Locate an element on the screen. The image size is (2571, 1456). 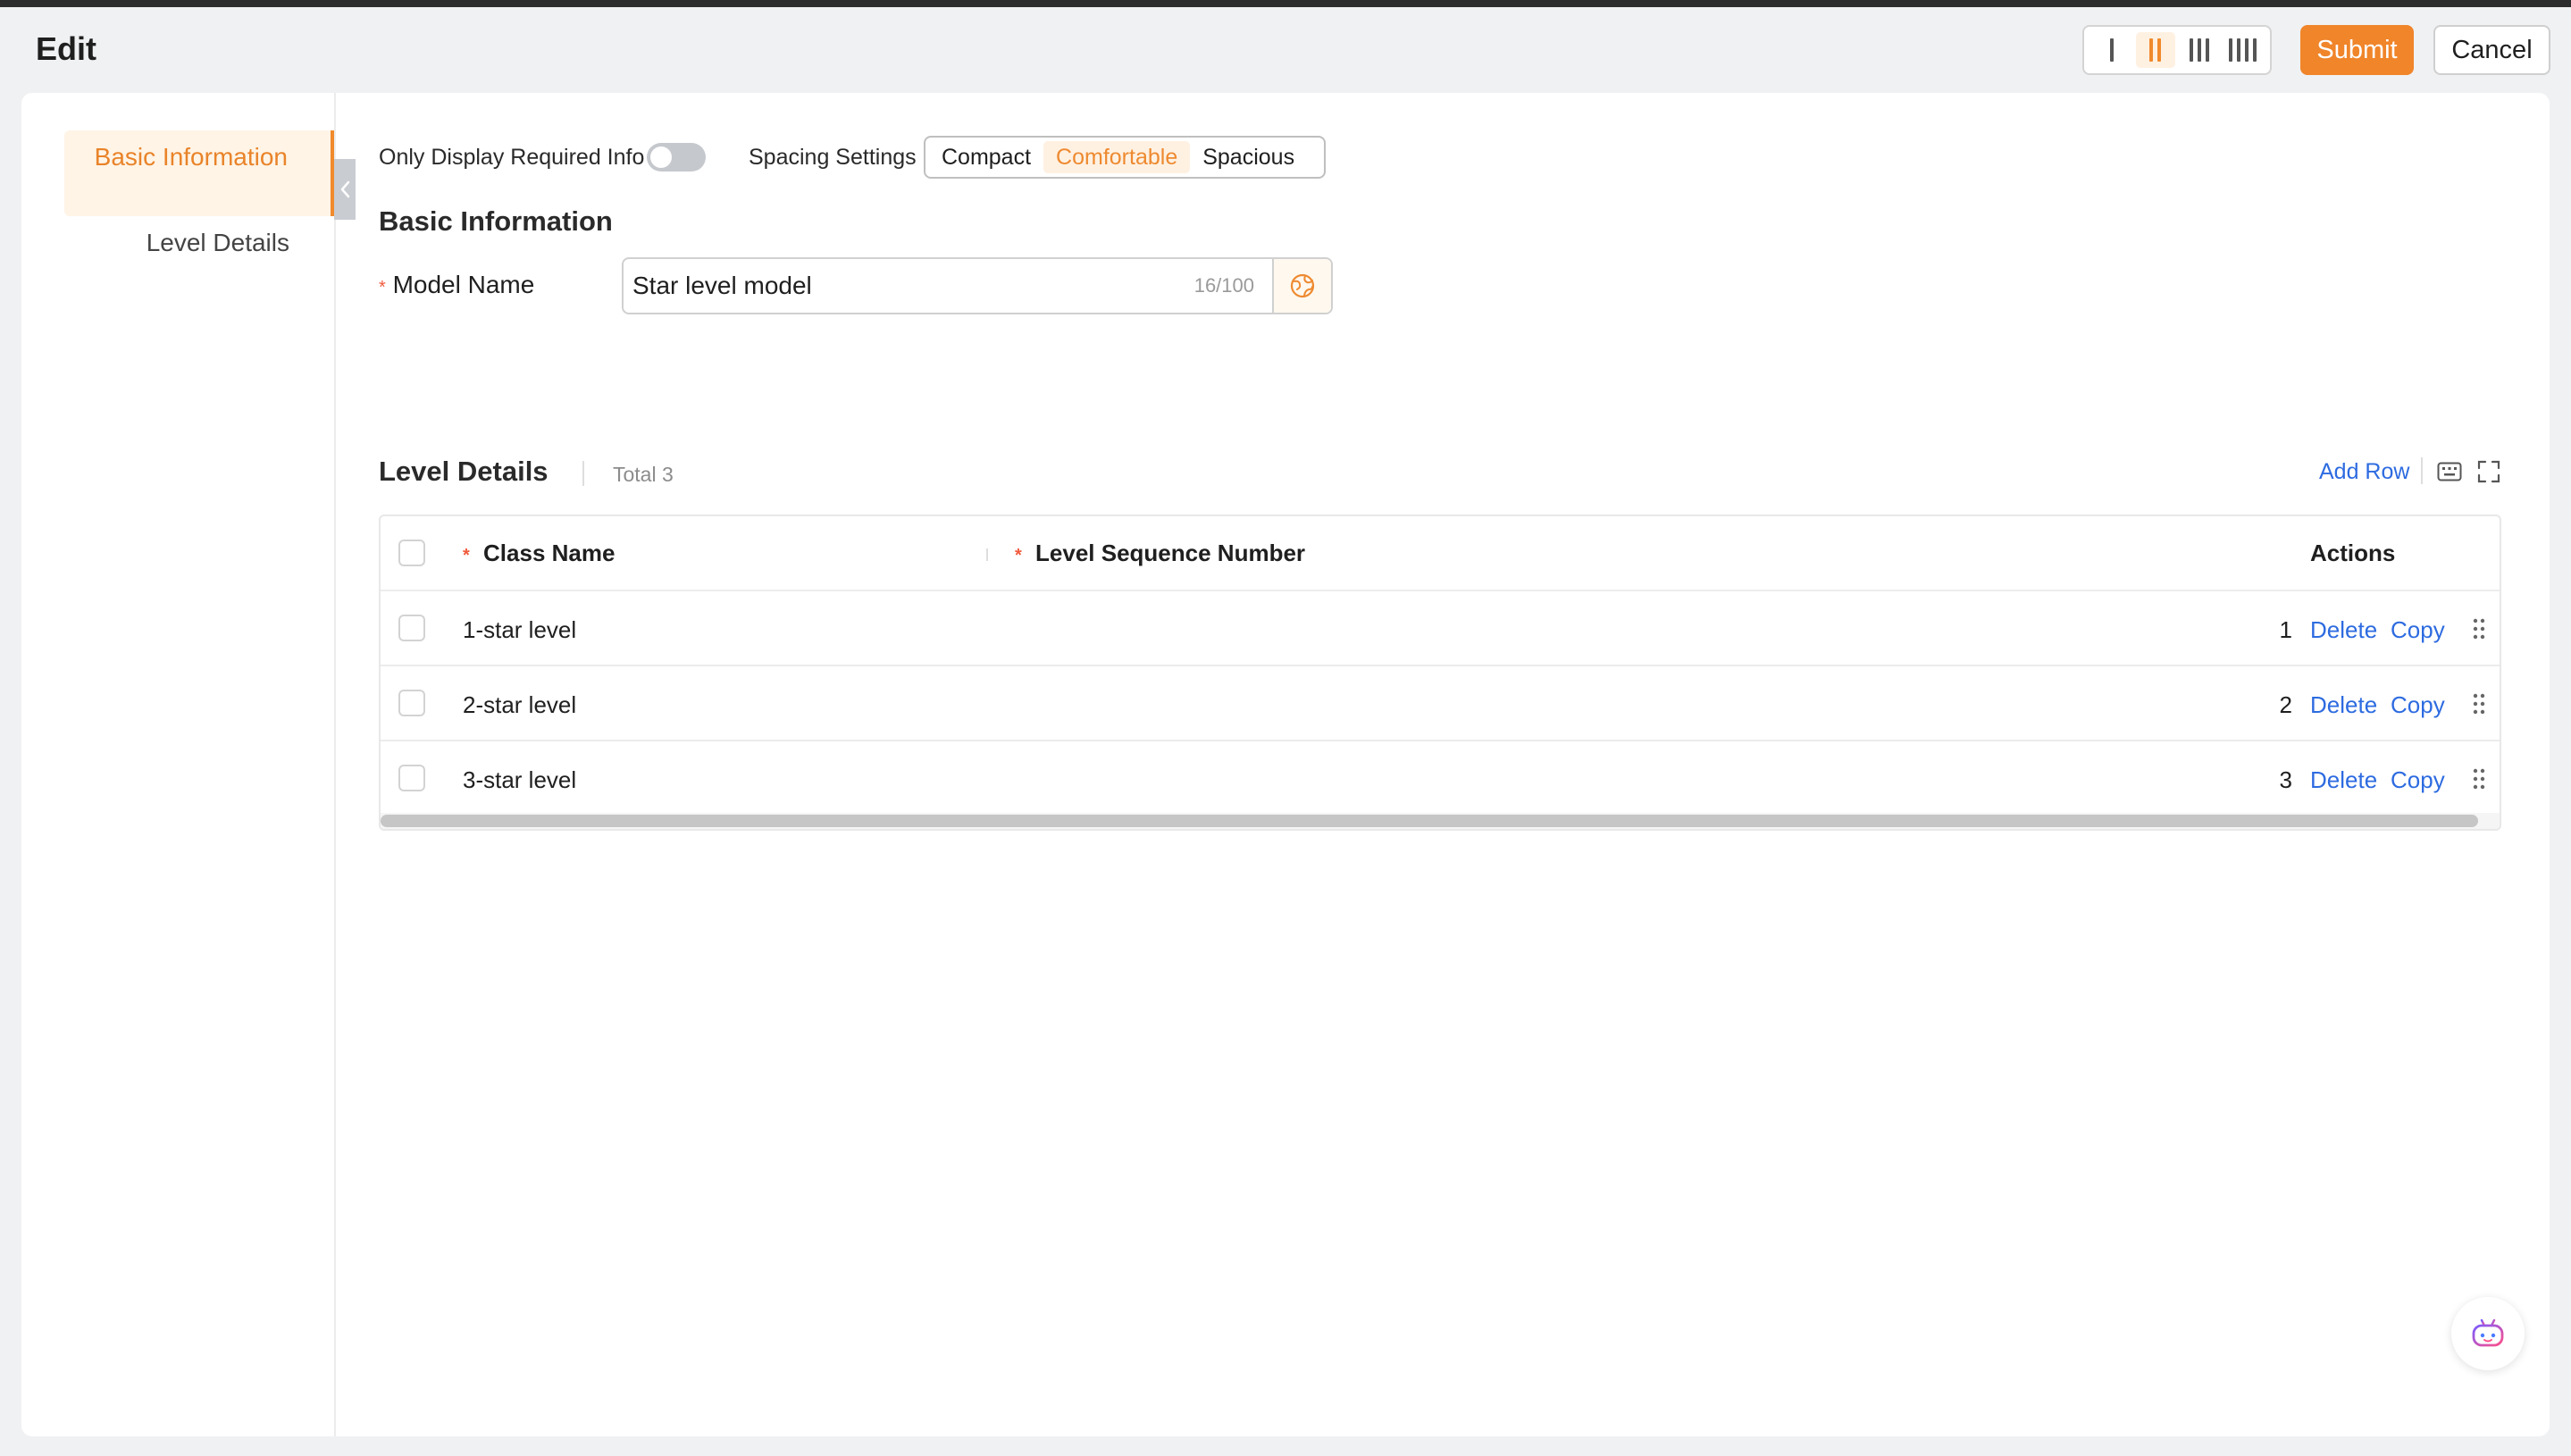
toggle-knob is located at coordinates (661, 157).